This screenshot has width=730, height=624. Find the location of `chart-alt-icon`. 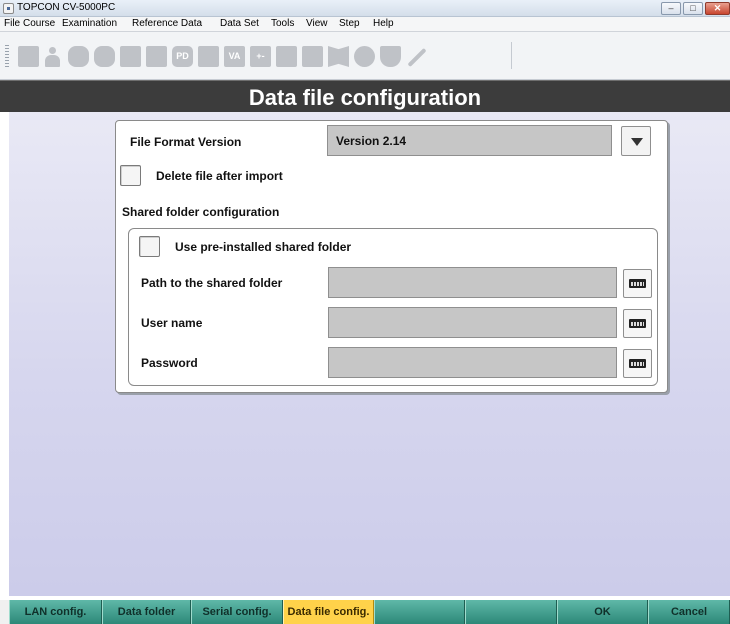

chart-alt-icon is located at coordinates (312, 56).